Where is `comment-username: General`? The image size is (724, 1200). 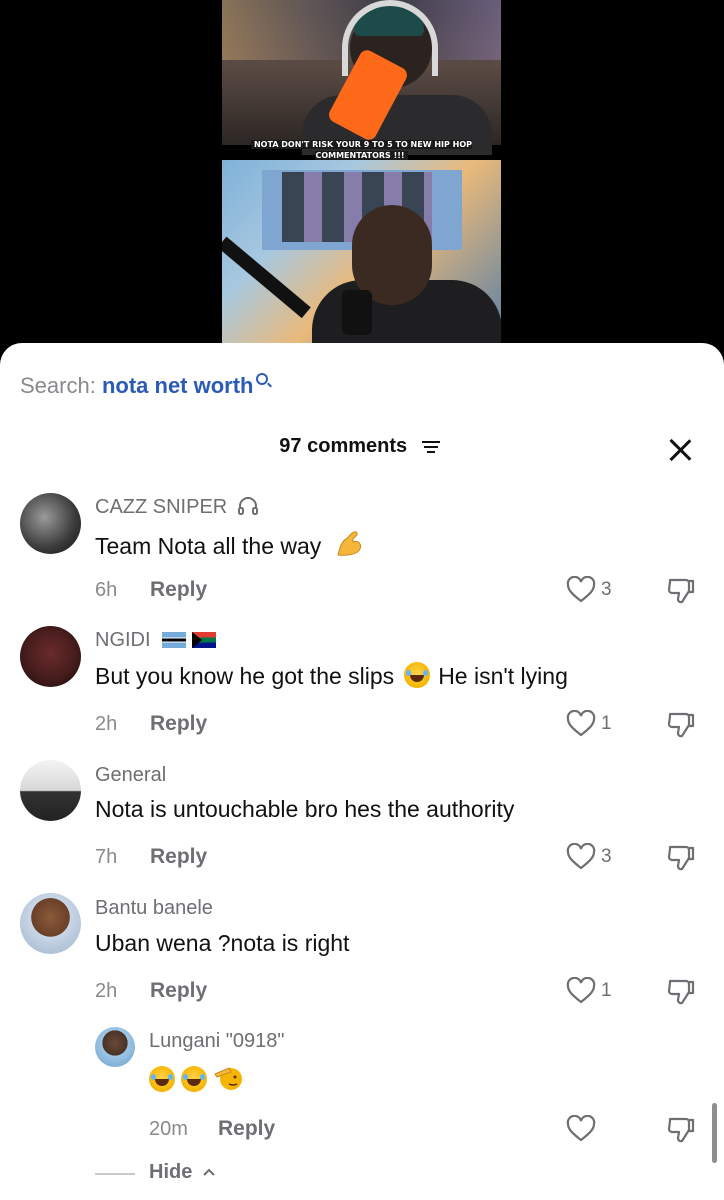
comment-username: General is located at coordinates (130, 775).